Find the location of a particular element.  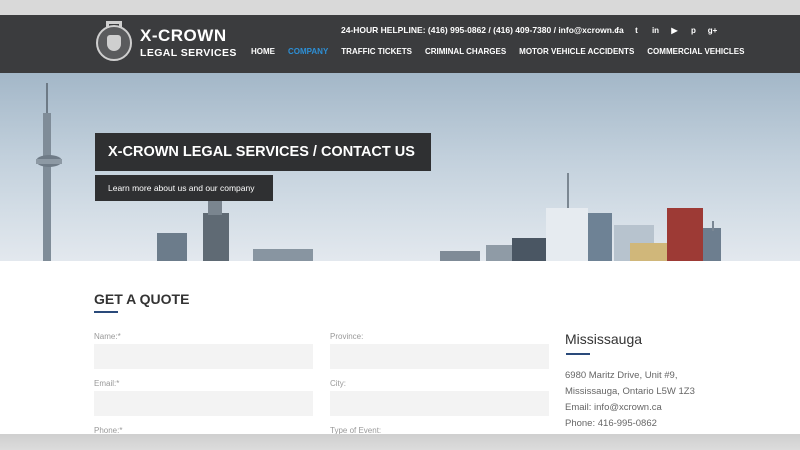

youtube-icon: ▶ is located at coordinates (674, 30).